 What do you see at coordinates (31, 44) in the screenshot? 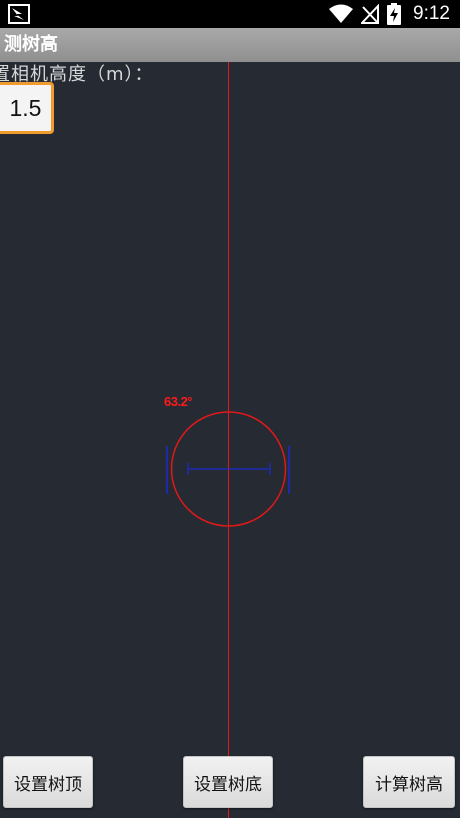
I see `page-title: 测树高` at bounding box center [31, 44].